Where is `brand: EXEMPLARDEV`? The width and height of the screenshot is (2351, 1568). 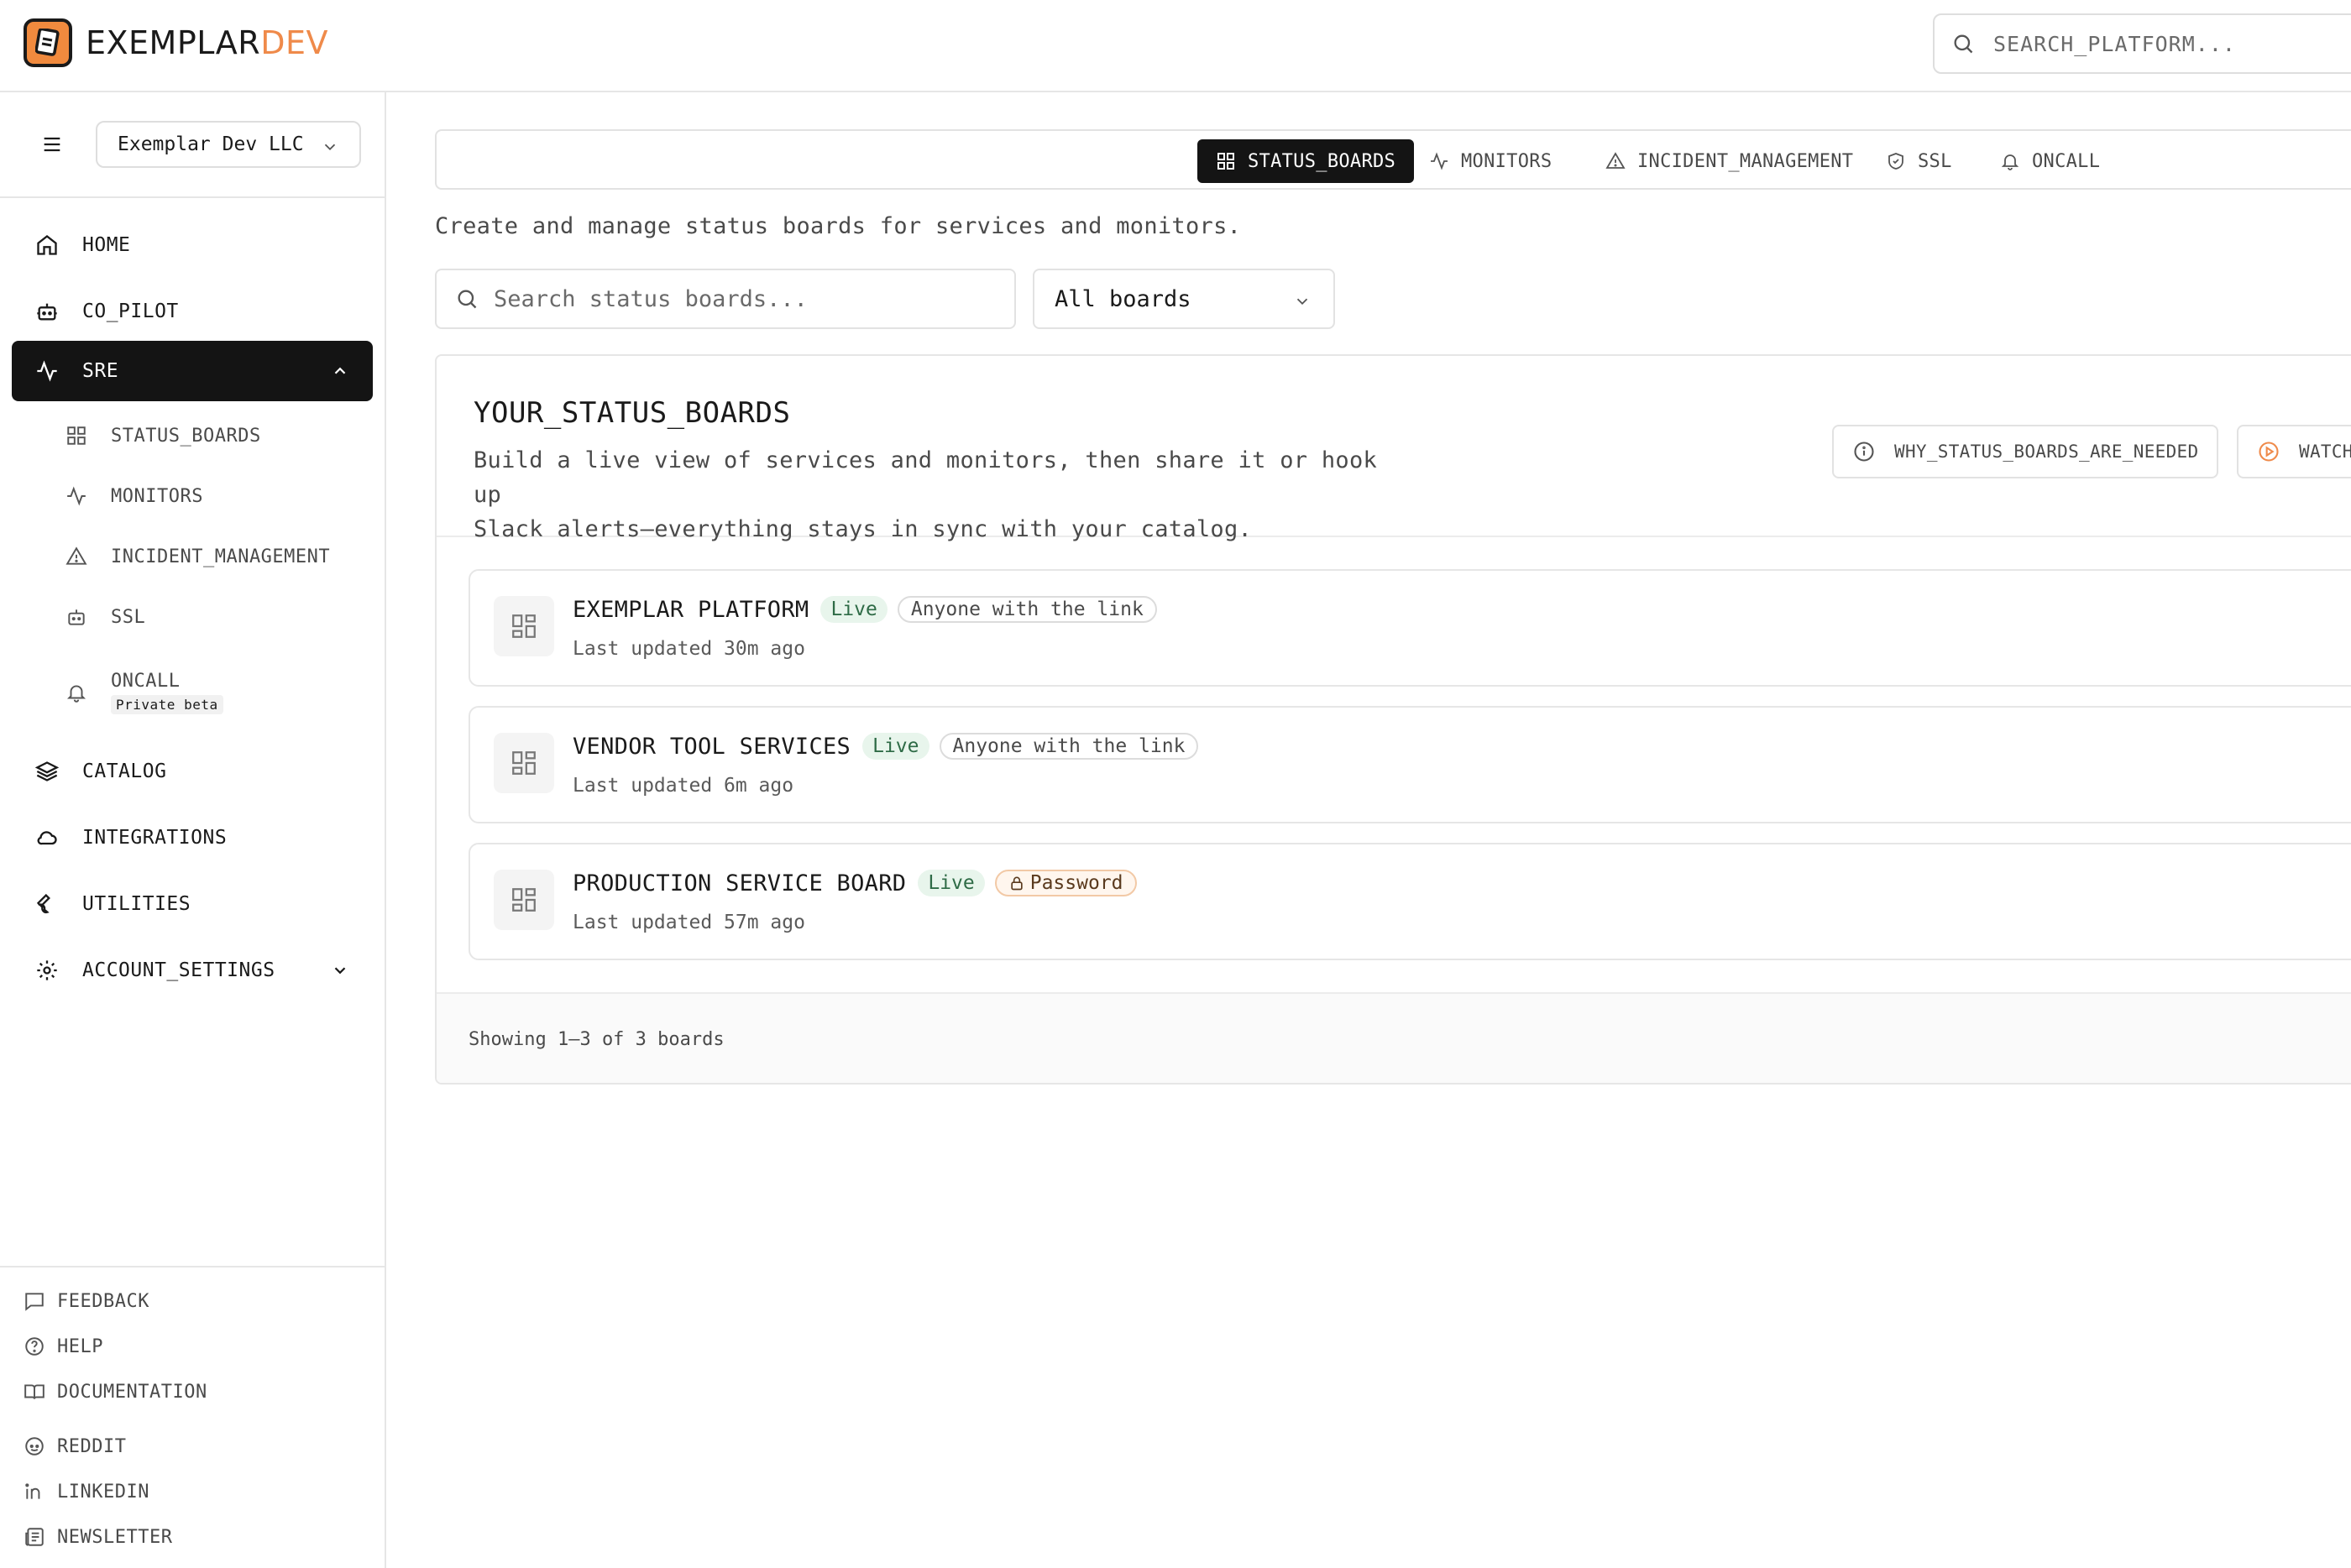
brand: EXEMPLARDEV is located at coordinates (176, 42).